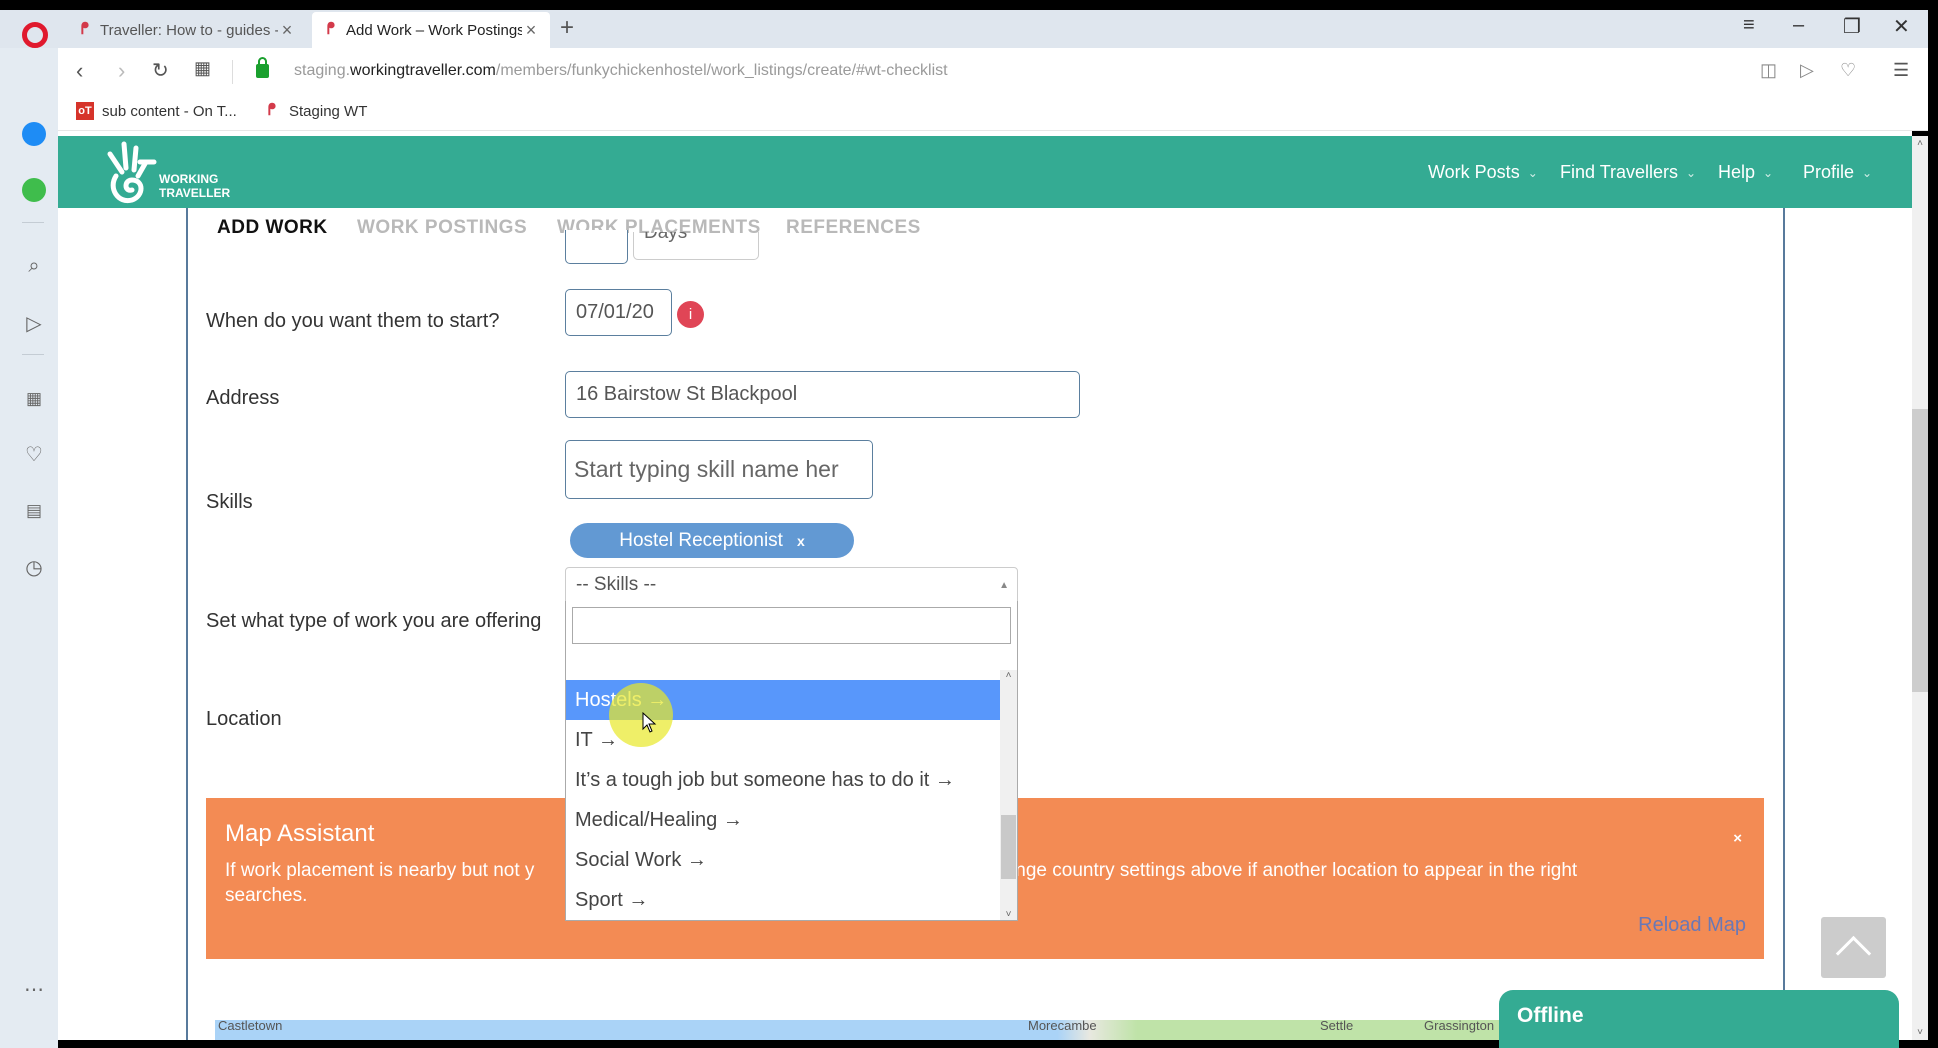 Image resolution: width=1938 pixels, height=1048 pixels. Describe the element at coordinates (1848, 70) in the screenshot. I see `bookmark-heart-icon: ♡` at that location.